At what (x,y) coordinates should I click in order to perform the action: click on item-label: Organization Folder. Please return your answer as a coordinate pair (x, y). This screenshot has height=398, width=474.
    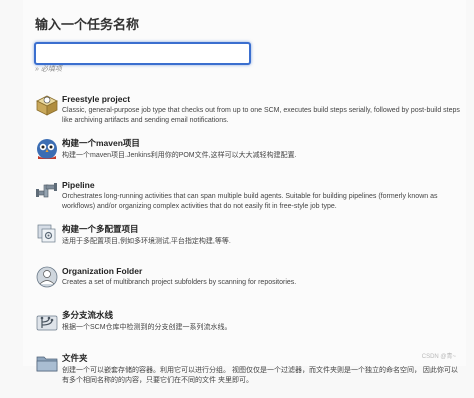
    Looking at the image, I should click on (102, 271).